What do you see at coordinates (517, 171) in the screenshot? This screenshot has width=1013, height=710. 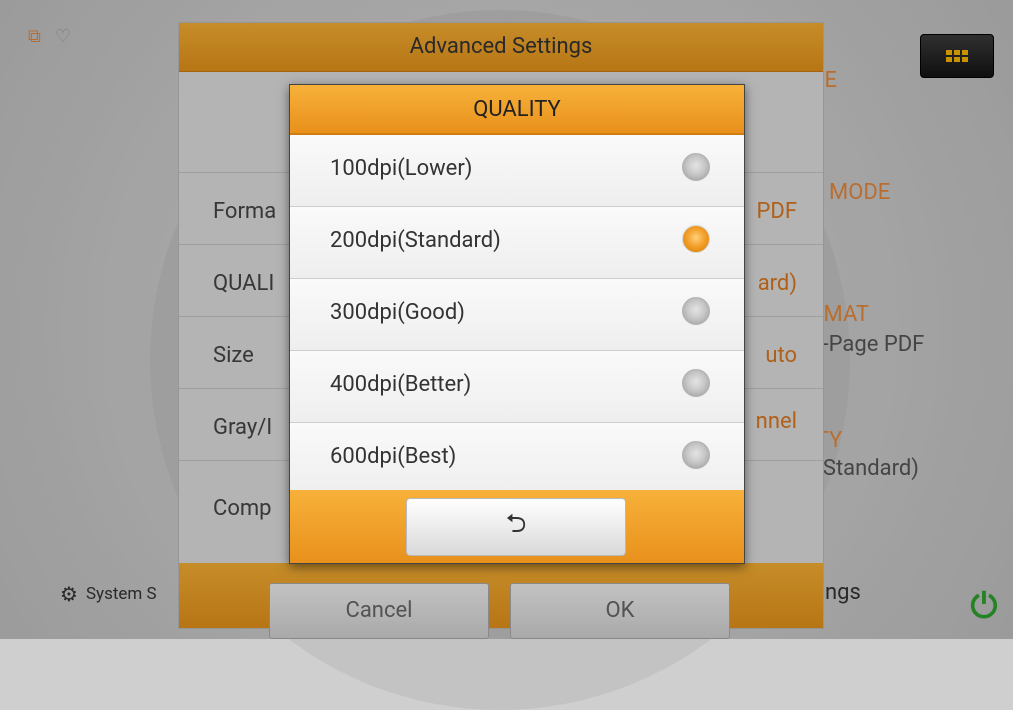 I see `quality-option-100dpi: 100dpi(Lower)` at bounding box center [517, 171].